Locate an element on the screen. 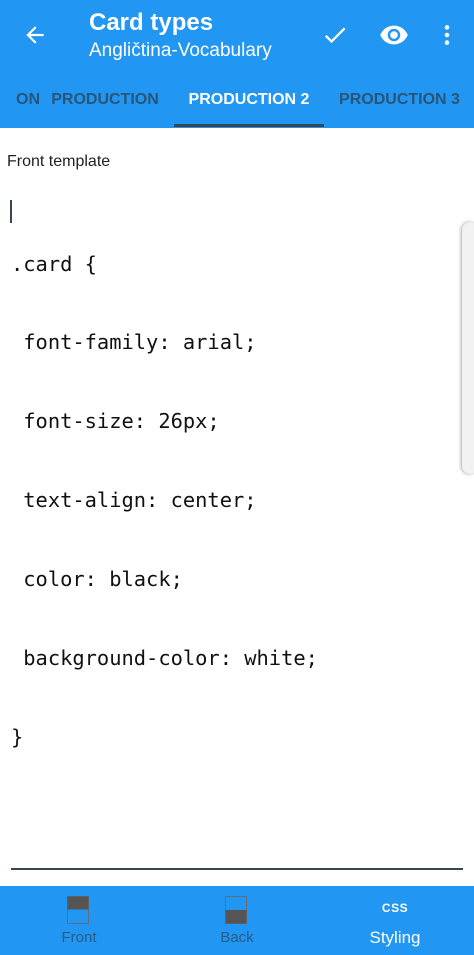  deck-subtitle: Angličtina-Vocabulary is located at coordinates (180, 50).